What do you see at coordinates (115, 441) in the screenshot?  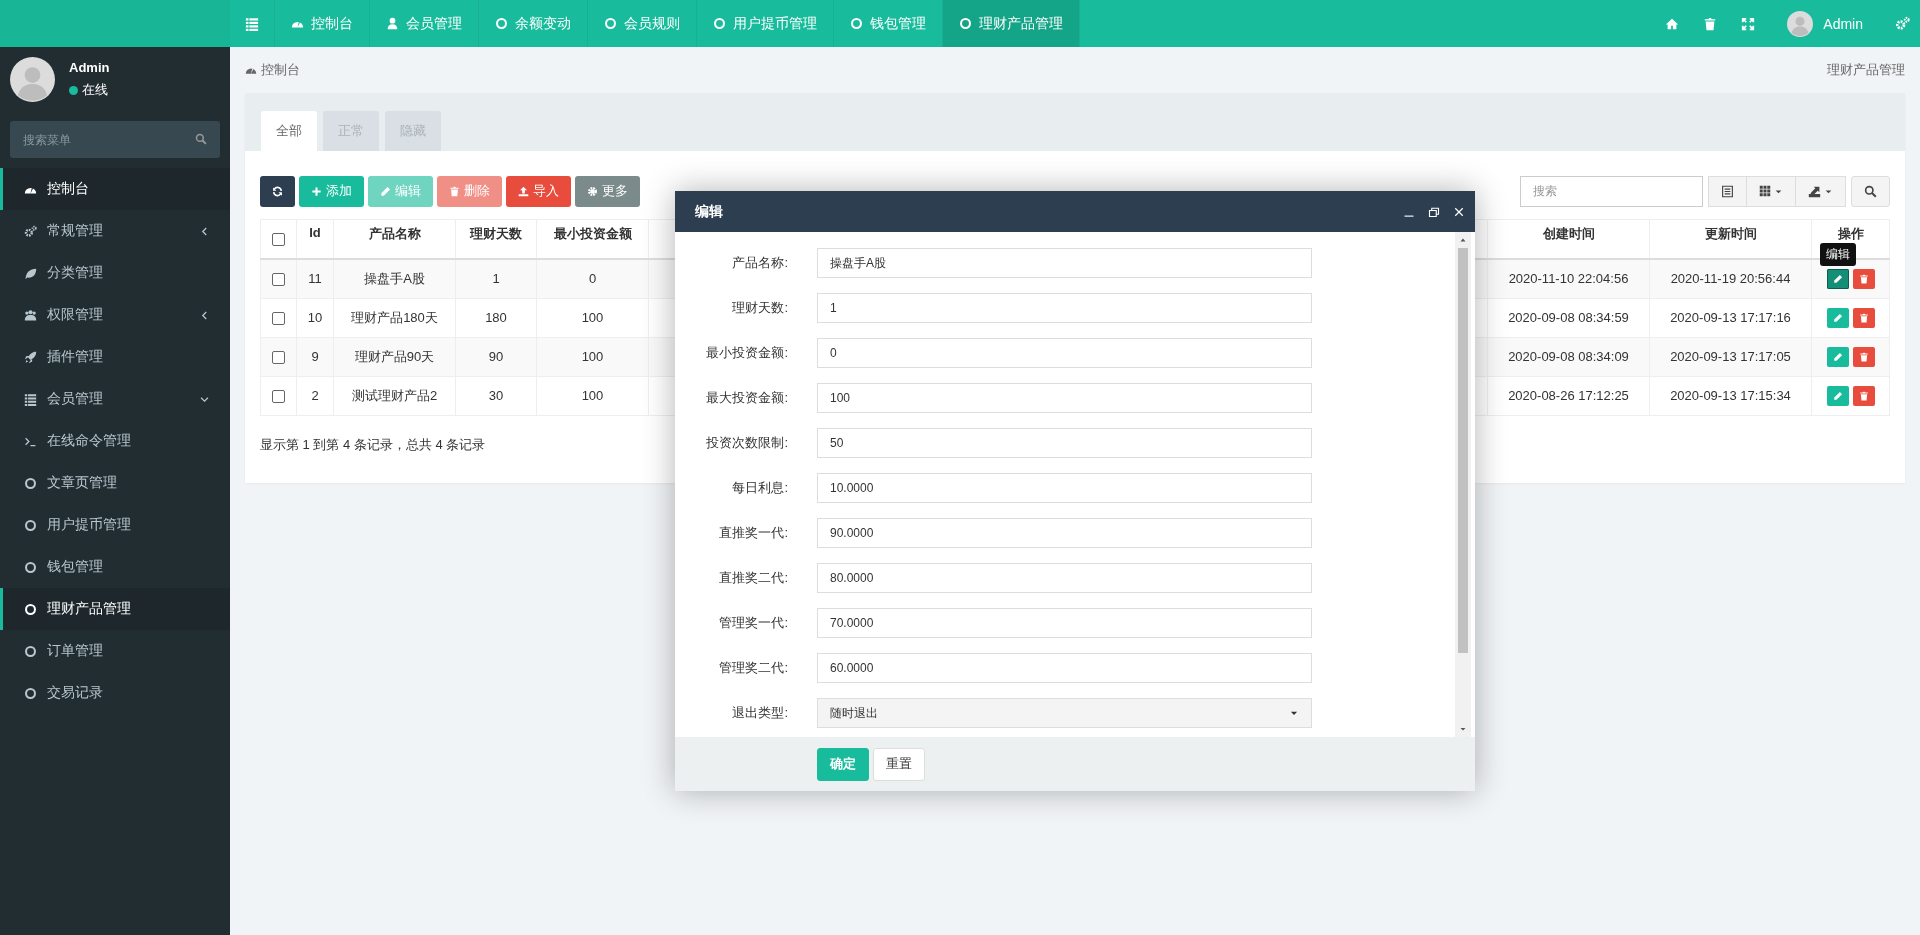 I see `sidebar-item: 在线命令管理` at bounding box center [115, 441].